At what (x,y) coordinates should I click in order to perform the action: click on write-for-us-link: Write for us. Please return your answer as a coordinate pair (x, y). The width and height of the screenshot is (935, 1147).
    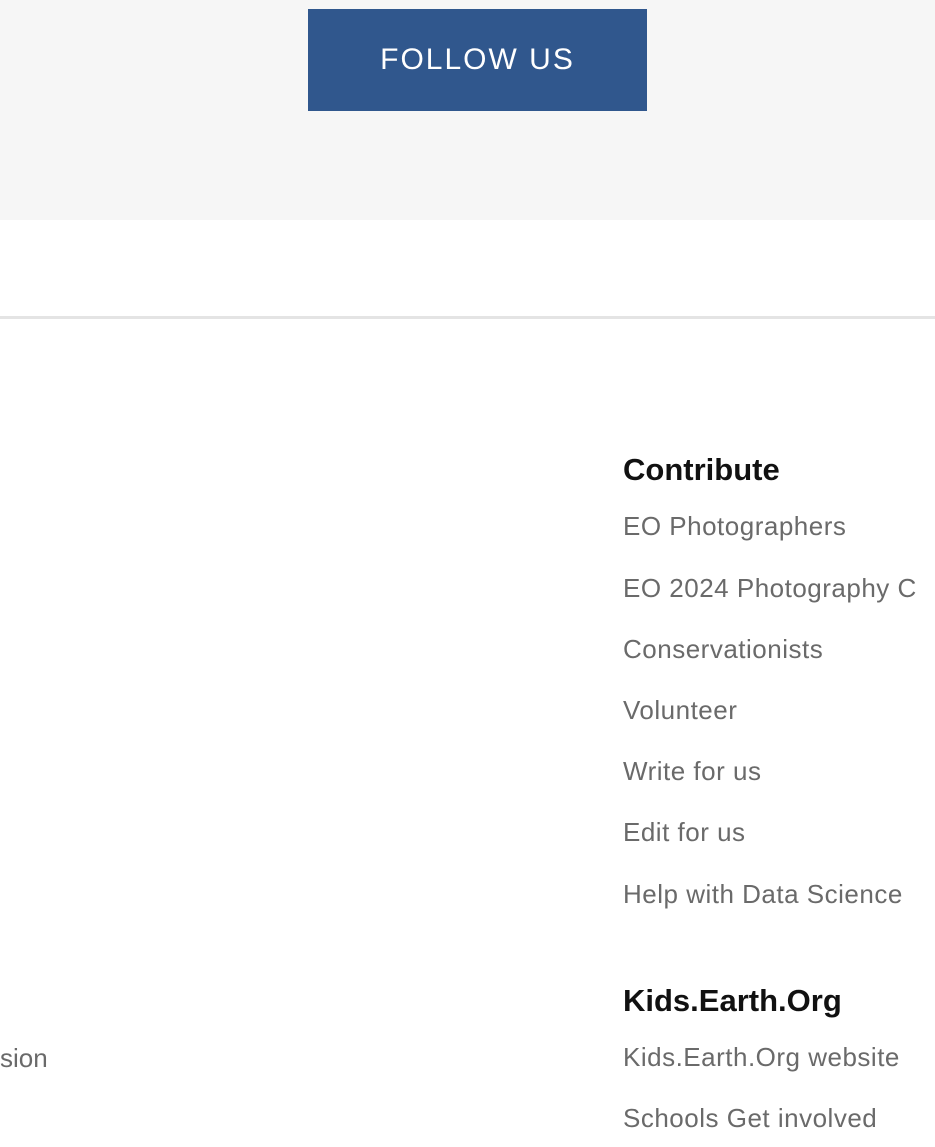
    Looking at the image, I should click on (692, 771).